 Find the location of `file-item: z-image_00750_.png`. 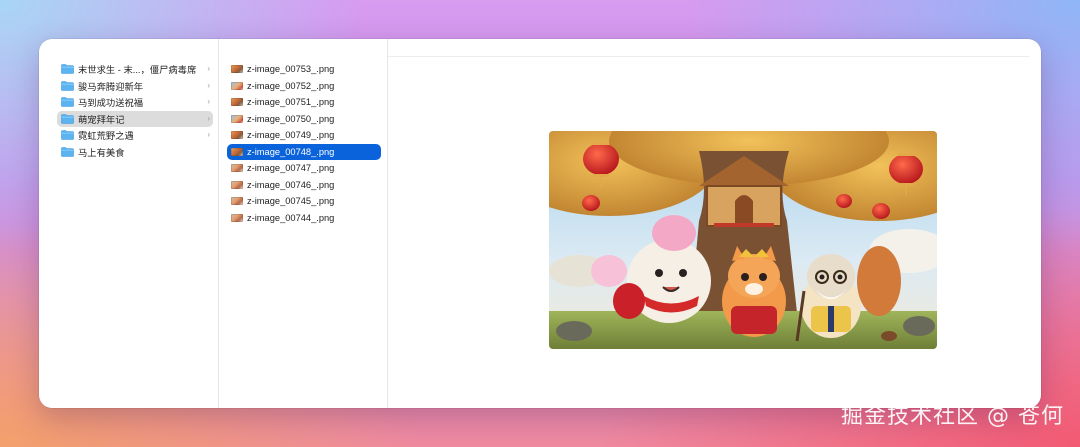

file-item: z-image_00750_.png is located at coordinates (304, 119).